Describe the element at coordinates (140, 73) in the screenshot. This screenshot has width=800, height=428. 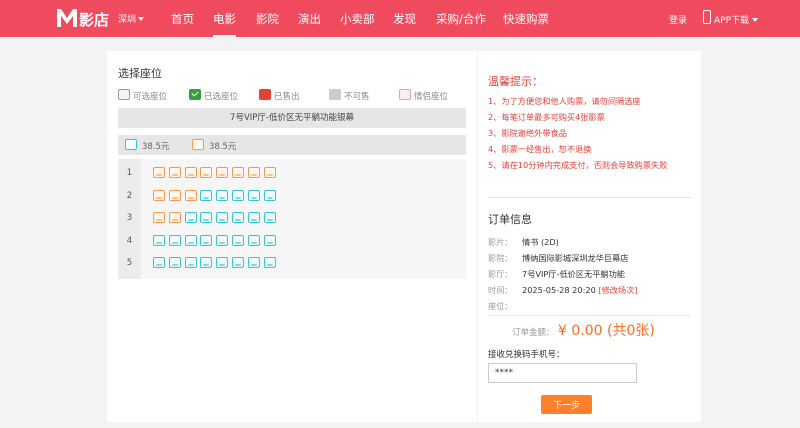
I see `seat-section-title: 选择座位` at that location.